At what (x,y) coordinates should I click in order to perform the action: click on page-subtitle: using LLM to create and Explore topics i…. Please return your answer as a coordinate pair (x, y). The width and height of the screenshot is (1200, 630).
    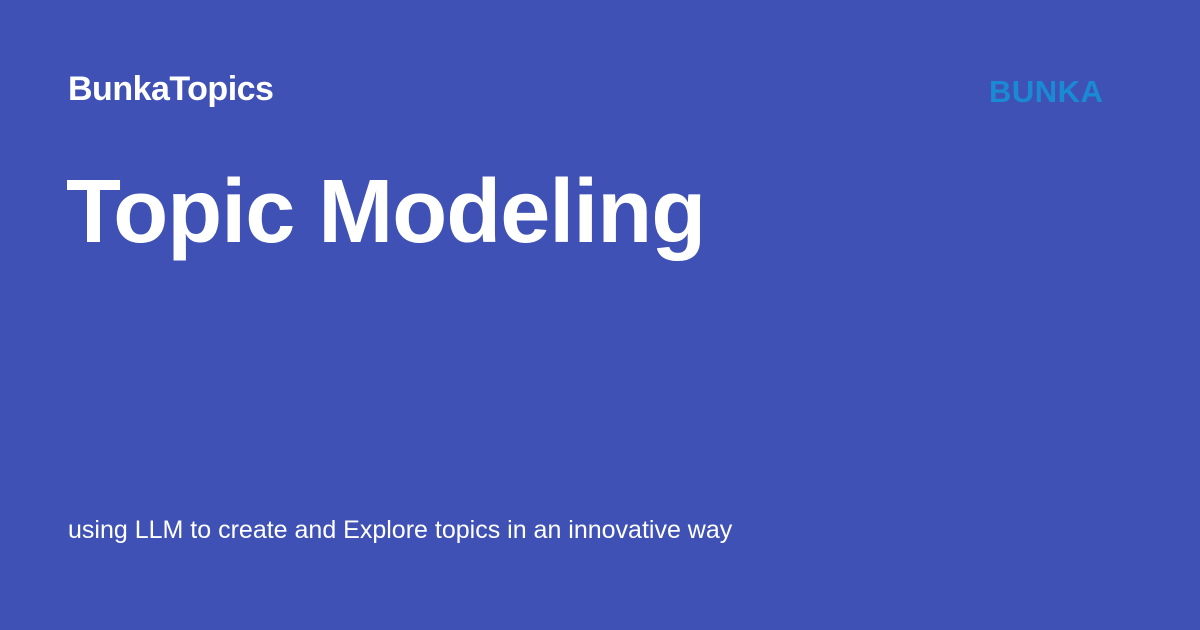
    Looking at the image, I should click on (400, 530).